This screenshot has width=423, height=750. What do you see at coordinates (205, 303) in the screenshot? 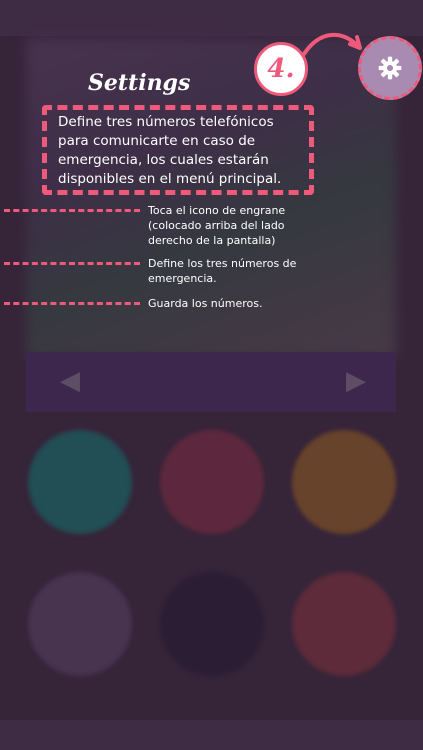
I see `instruction-text: Guarda los números.` at bounding box center [205, 303].